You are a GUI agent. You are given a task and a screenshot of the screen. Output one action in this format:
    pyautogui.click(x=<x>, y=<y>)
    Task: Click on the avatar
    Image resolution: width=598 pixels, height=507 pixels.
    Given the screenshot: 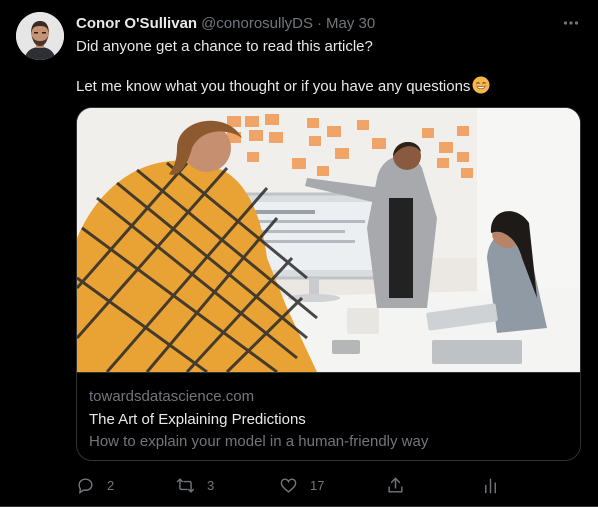 What is the action you would take?
    pyautogui.click(x=40, y=36)
    